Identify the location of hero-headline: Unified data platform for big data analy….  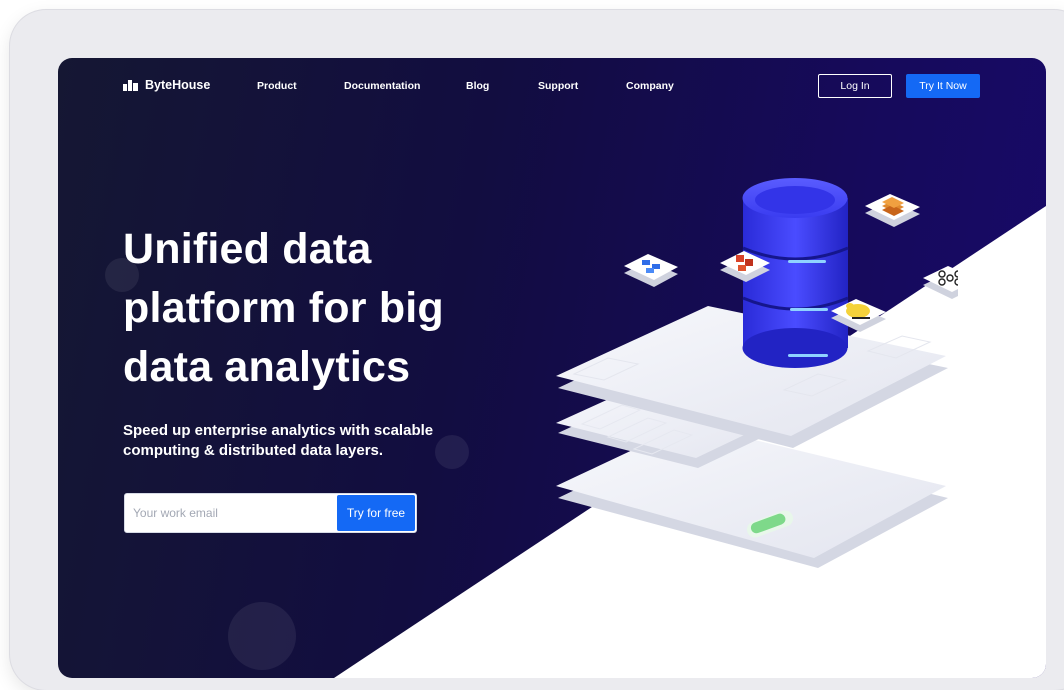
(303, 308).